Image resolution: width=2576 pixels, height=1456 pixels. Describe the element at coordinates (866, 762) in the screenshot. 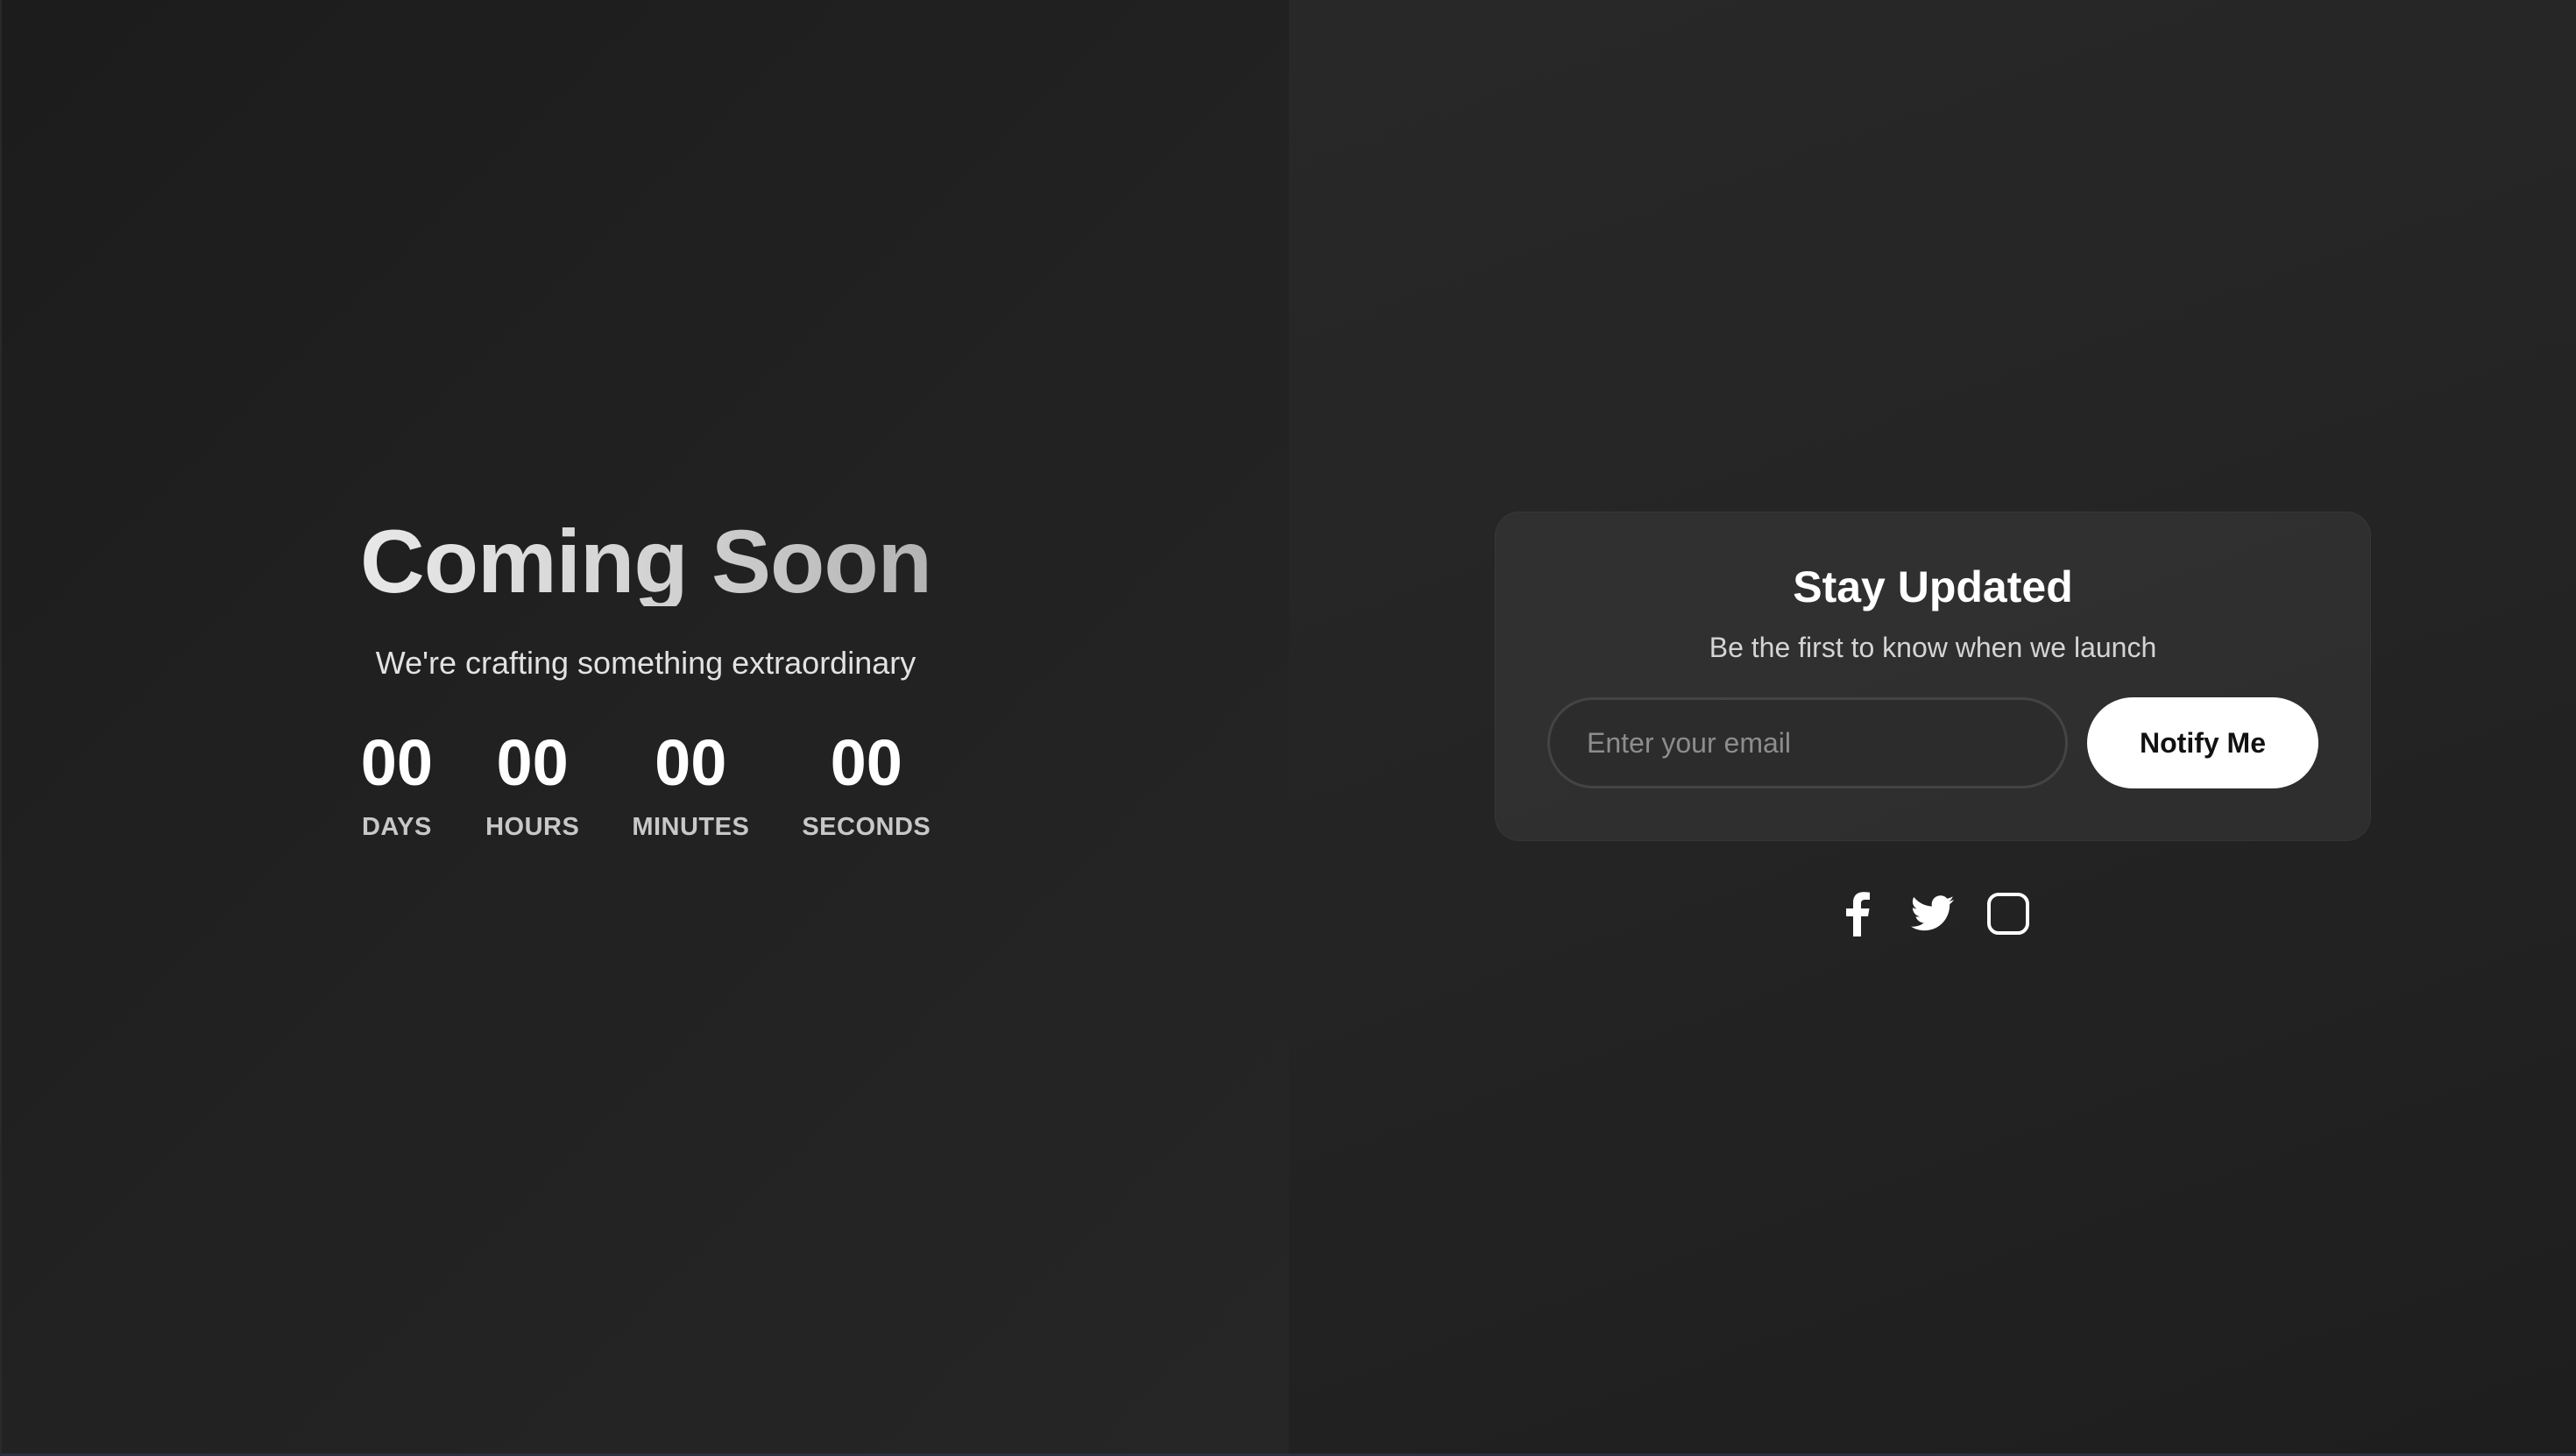

I see `countdown-seconds-value: 00` at that location.